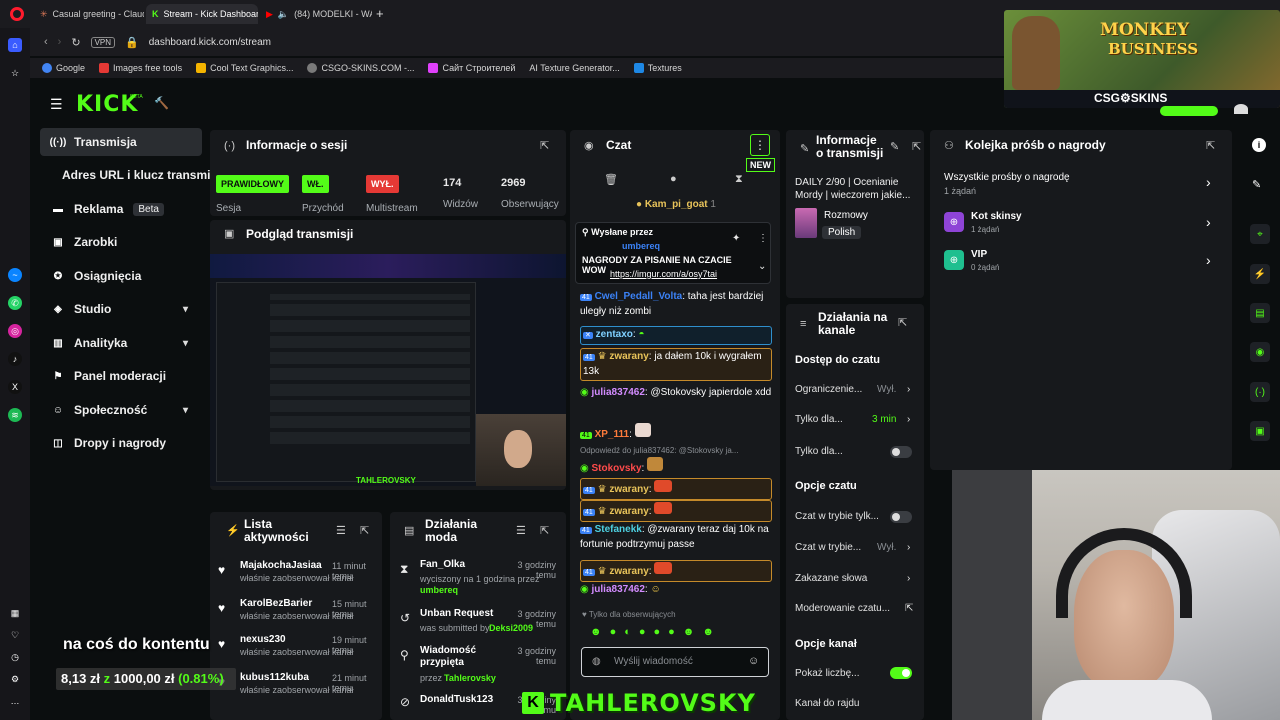 Image resolution: width=1280 pixels, height=720 pixels. What do you see at coordinates (274, 677) in the screenshot?
I see `activity-user: kubus112kuba` at bounding box center [274, 677].